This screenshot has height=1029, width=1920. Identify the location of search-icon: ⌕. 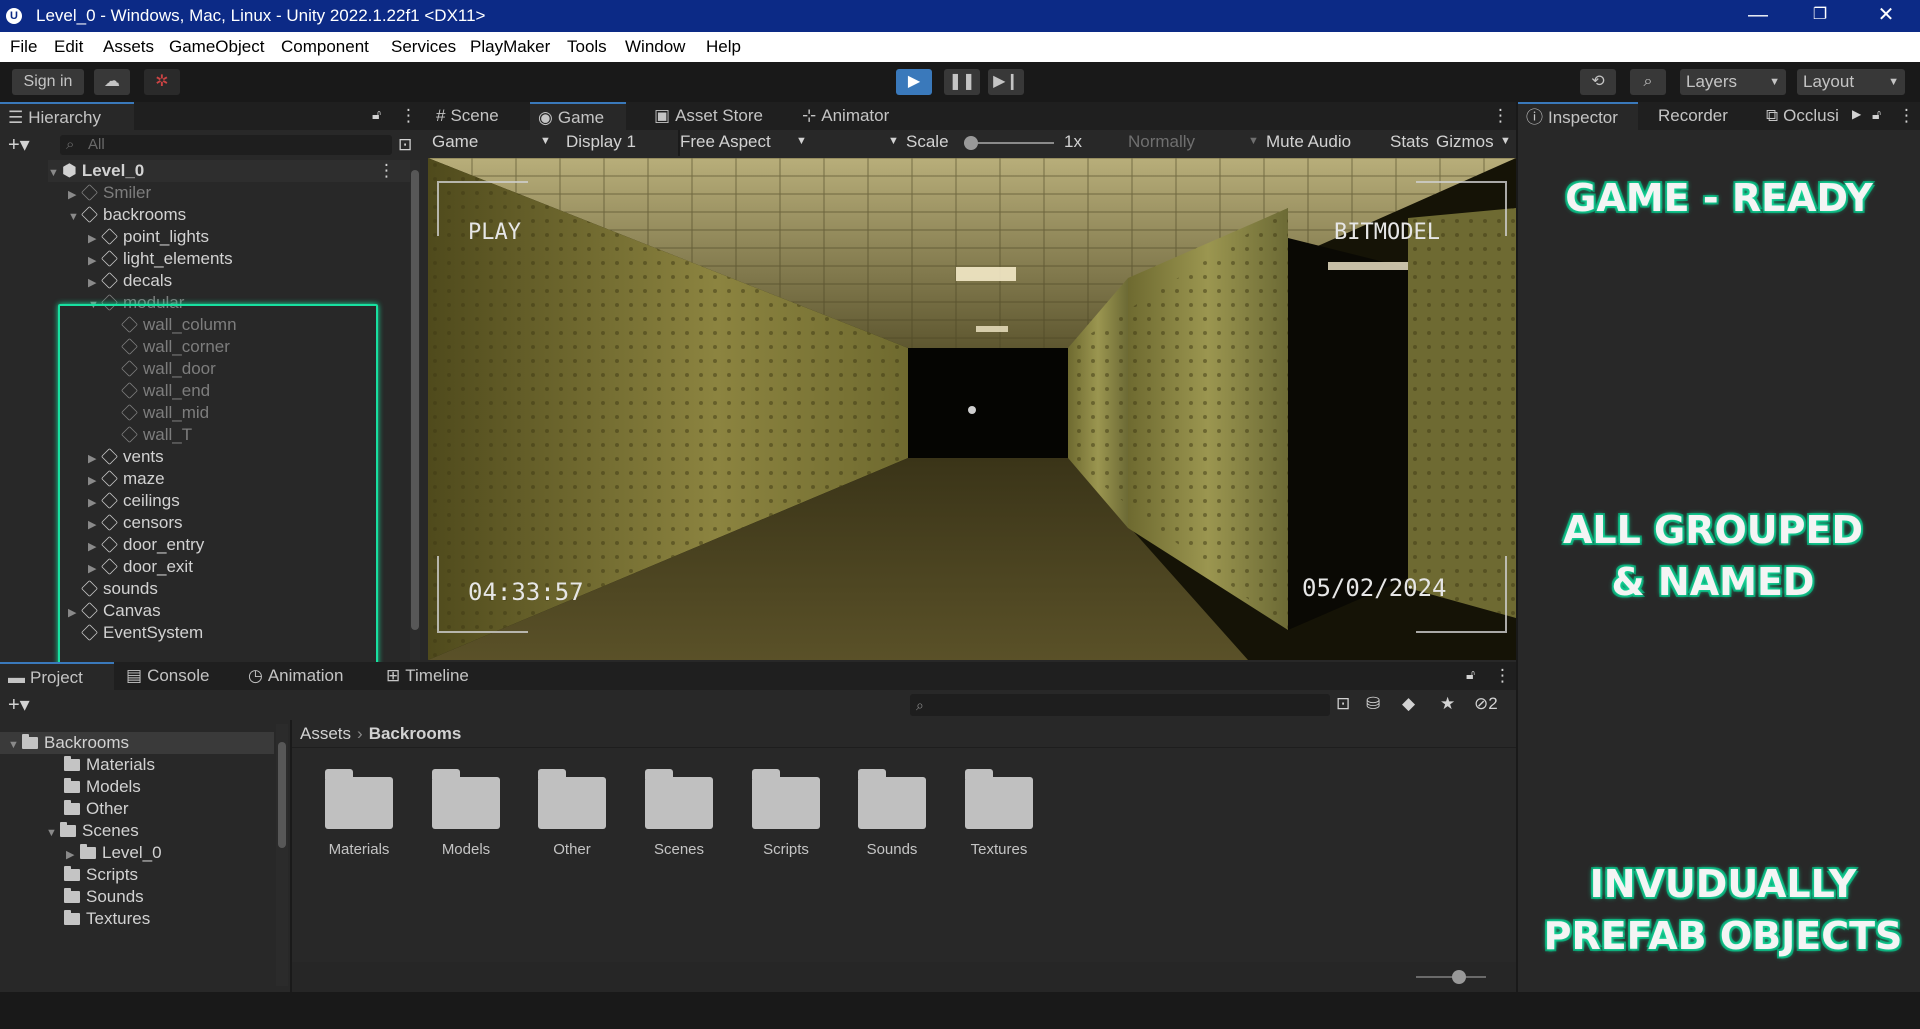
(1648, 82).